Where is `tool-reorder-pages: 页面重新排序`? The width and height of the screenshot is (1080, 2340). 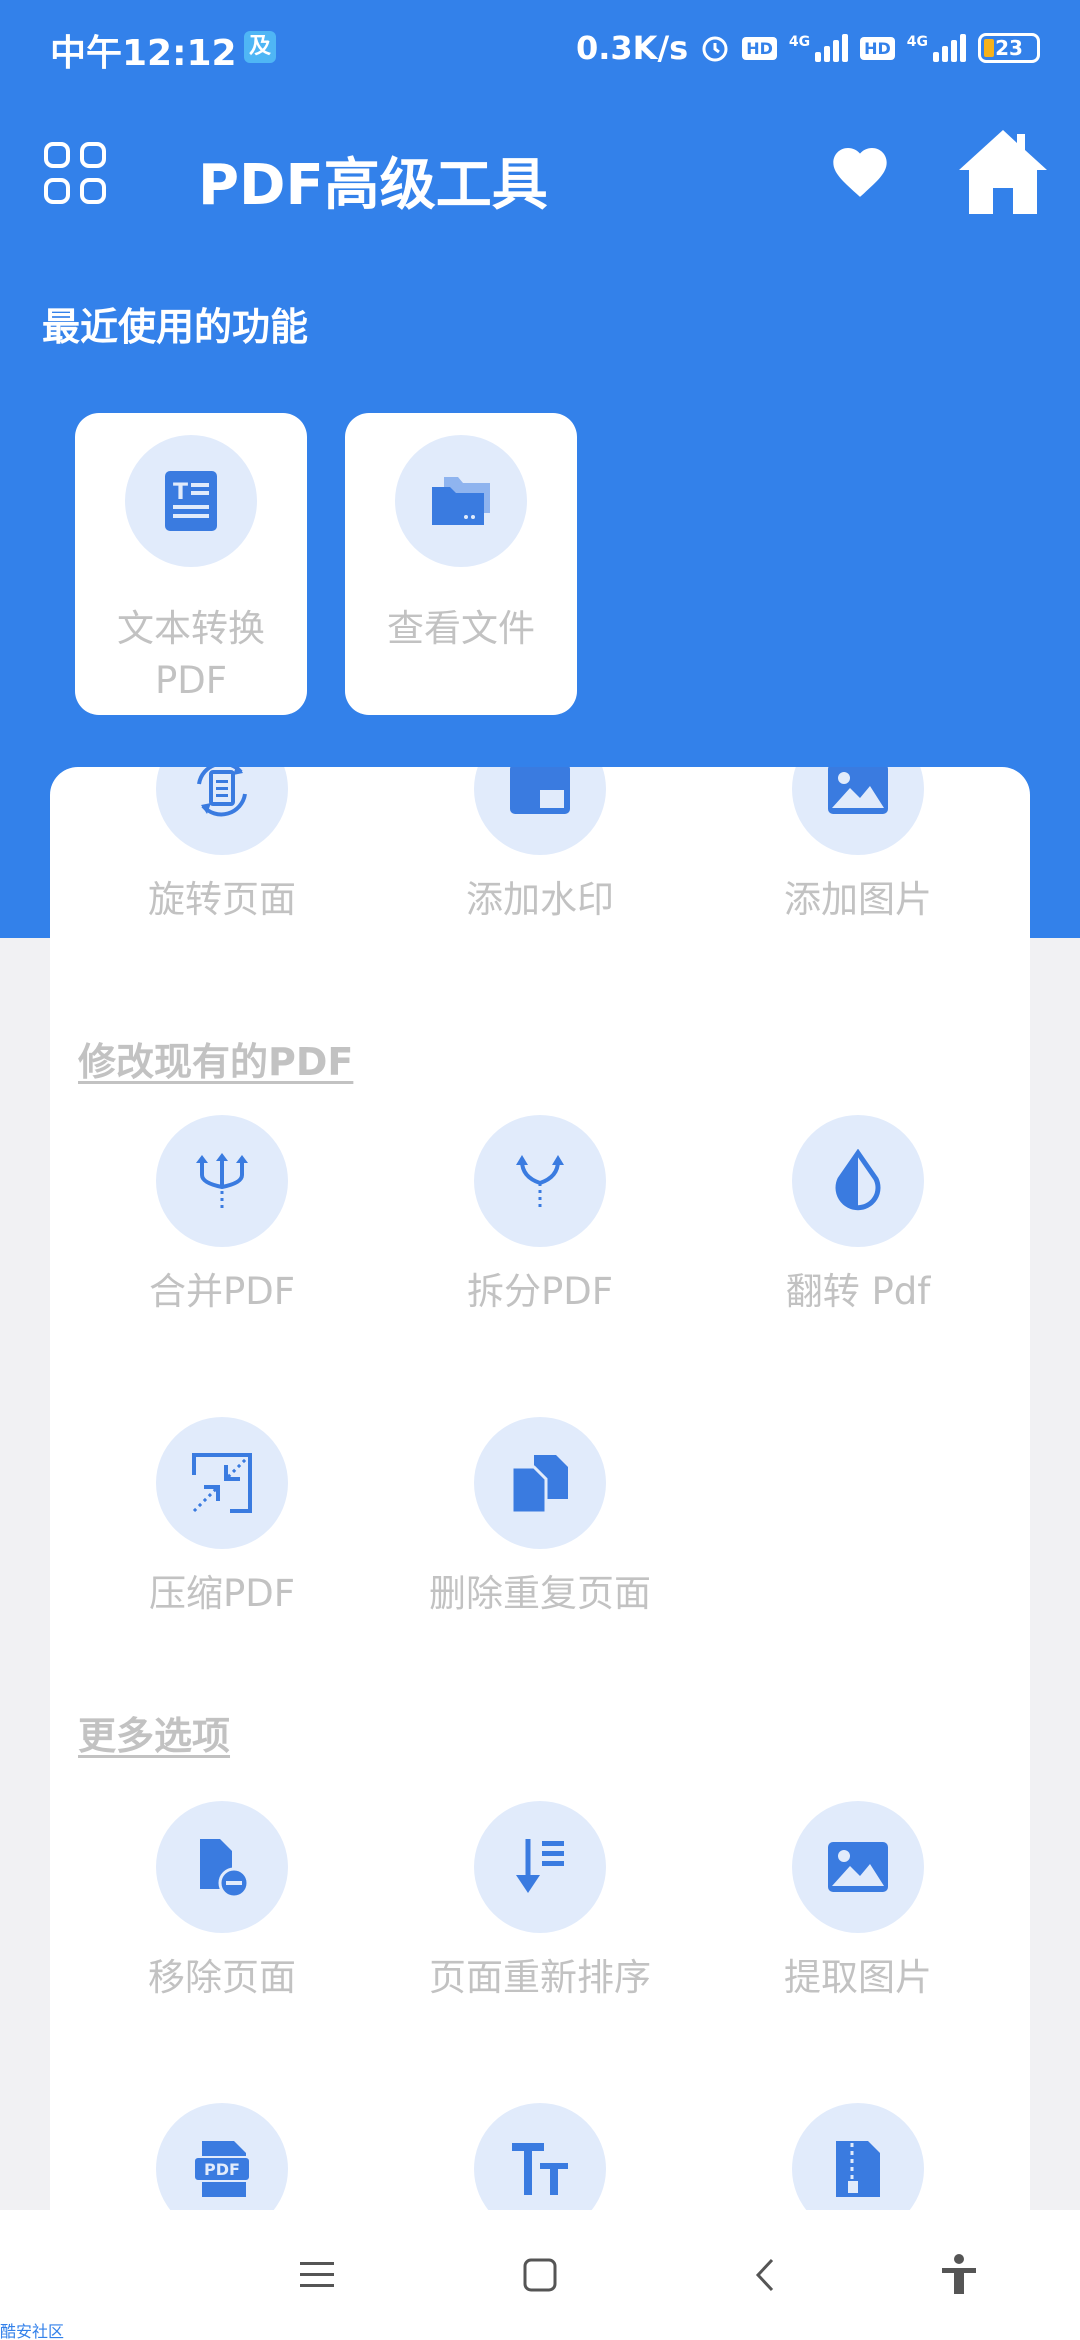 tool-reorder-pages: 页面重新排序 is located at coordinates (540, 1916).